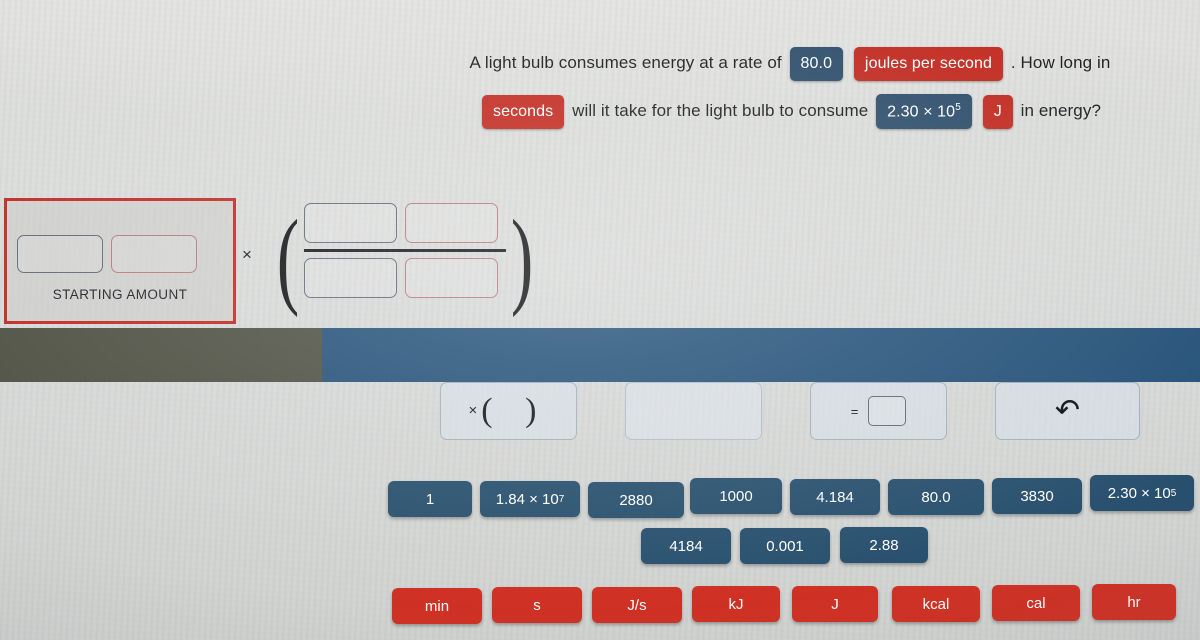  I want to click on number-tile-11: 2.88, so click(884, 545).